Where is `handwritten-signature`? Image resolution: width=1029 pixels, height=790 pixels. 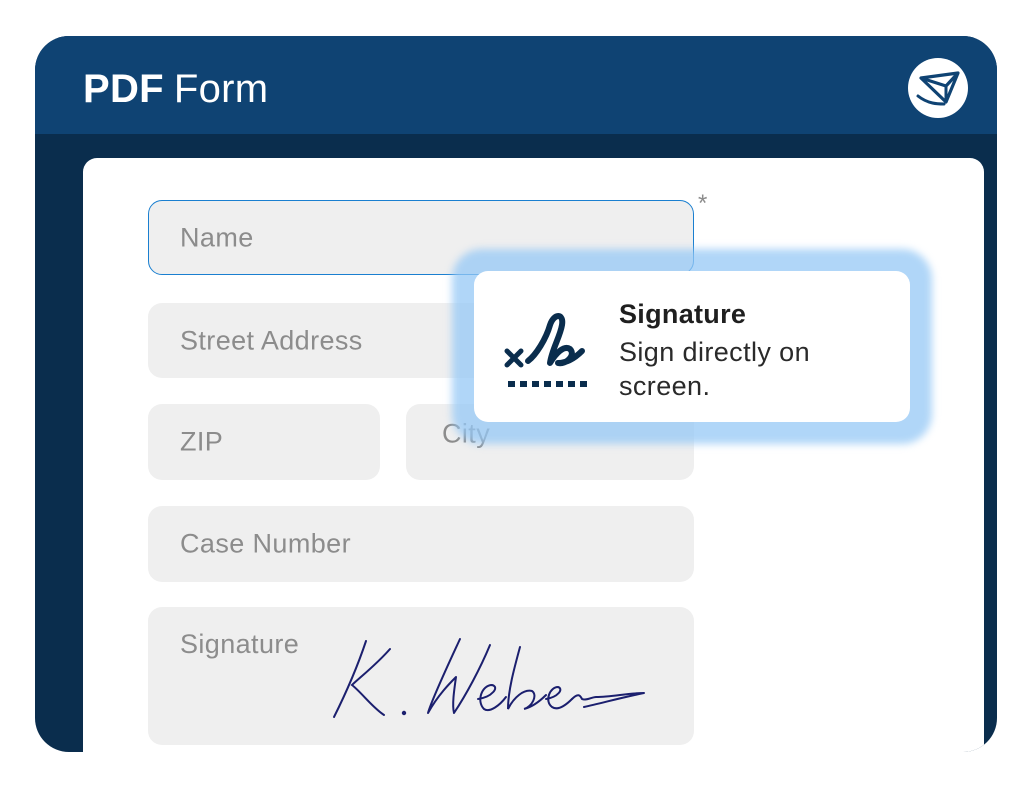
handwritten-signature is located at coordinates (489, 678).